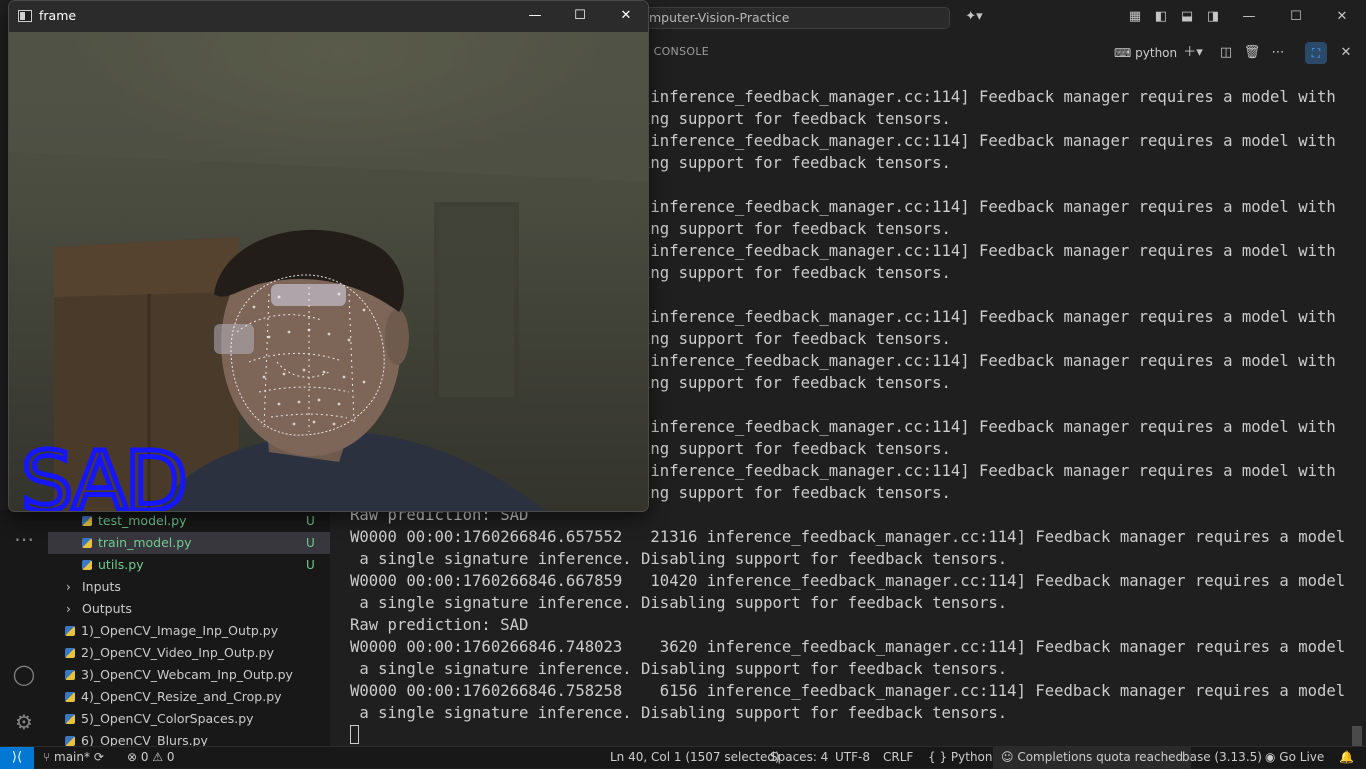 This screenshot has height=769, width=1366. I want to click on notifications-bell-icon: 🔔, so click(1346, 758).